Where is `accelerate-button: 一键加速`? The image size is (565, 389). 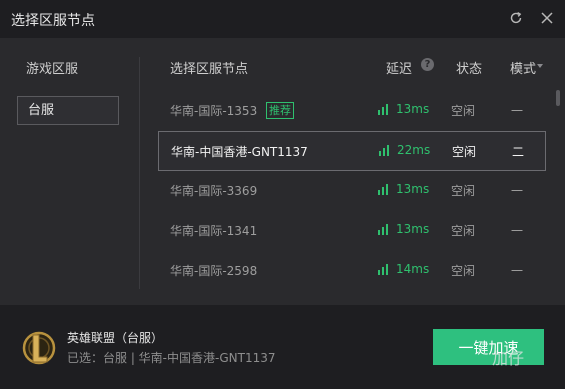
accelerate-button: 一键加速 is located at coordinates (488, 347).